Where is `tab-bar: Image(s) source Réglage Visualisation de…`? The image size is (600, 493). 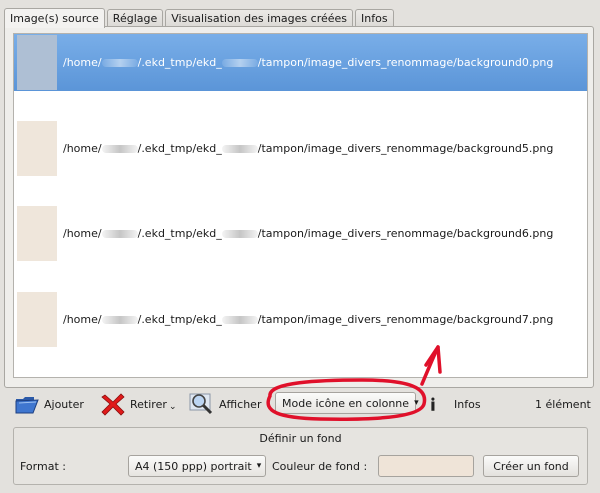 tab-bar: Image(s) source Réglage Visualisation de… is located at coordinates (200, 17).